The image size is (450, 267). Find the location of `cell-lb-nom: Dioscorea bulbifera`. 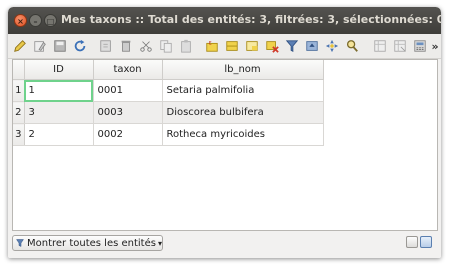

cell-lb-nom: Dioscorea bulbifera is located at coordinates (243, 112).